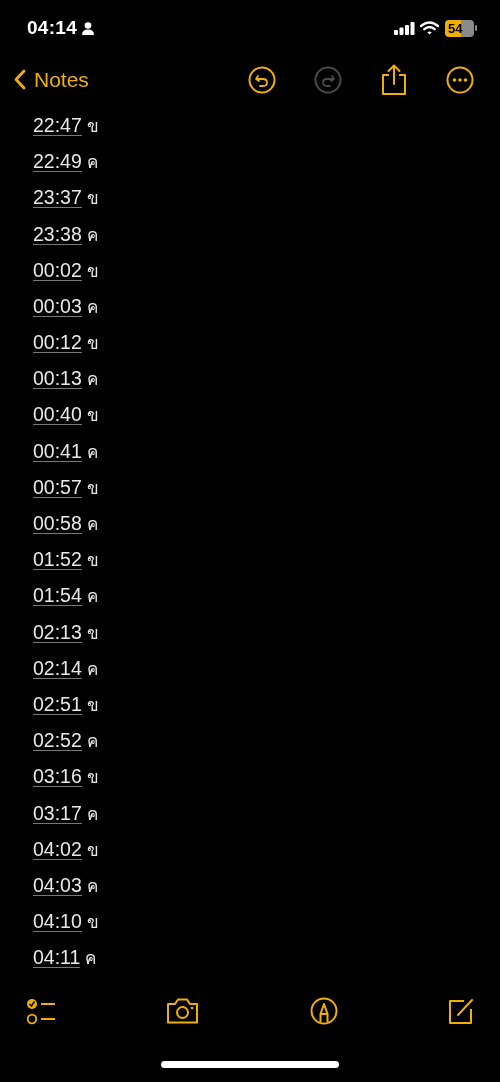  Describe the element at coordinates (57, 125) in the screenshot. I see `time-link: 22:47` at that location.